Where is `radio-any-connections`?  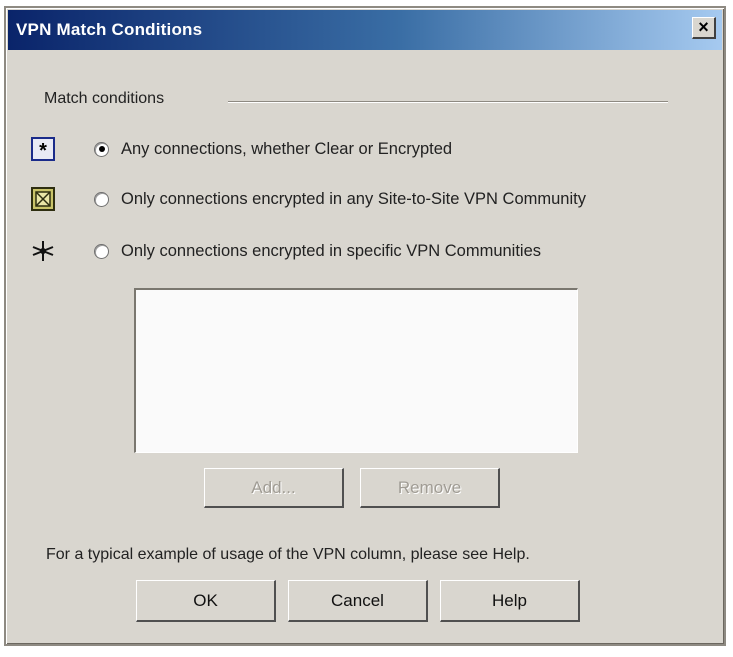
radio-any-connections is located at coordinates (101, 149).